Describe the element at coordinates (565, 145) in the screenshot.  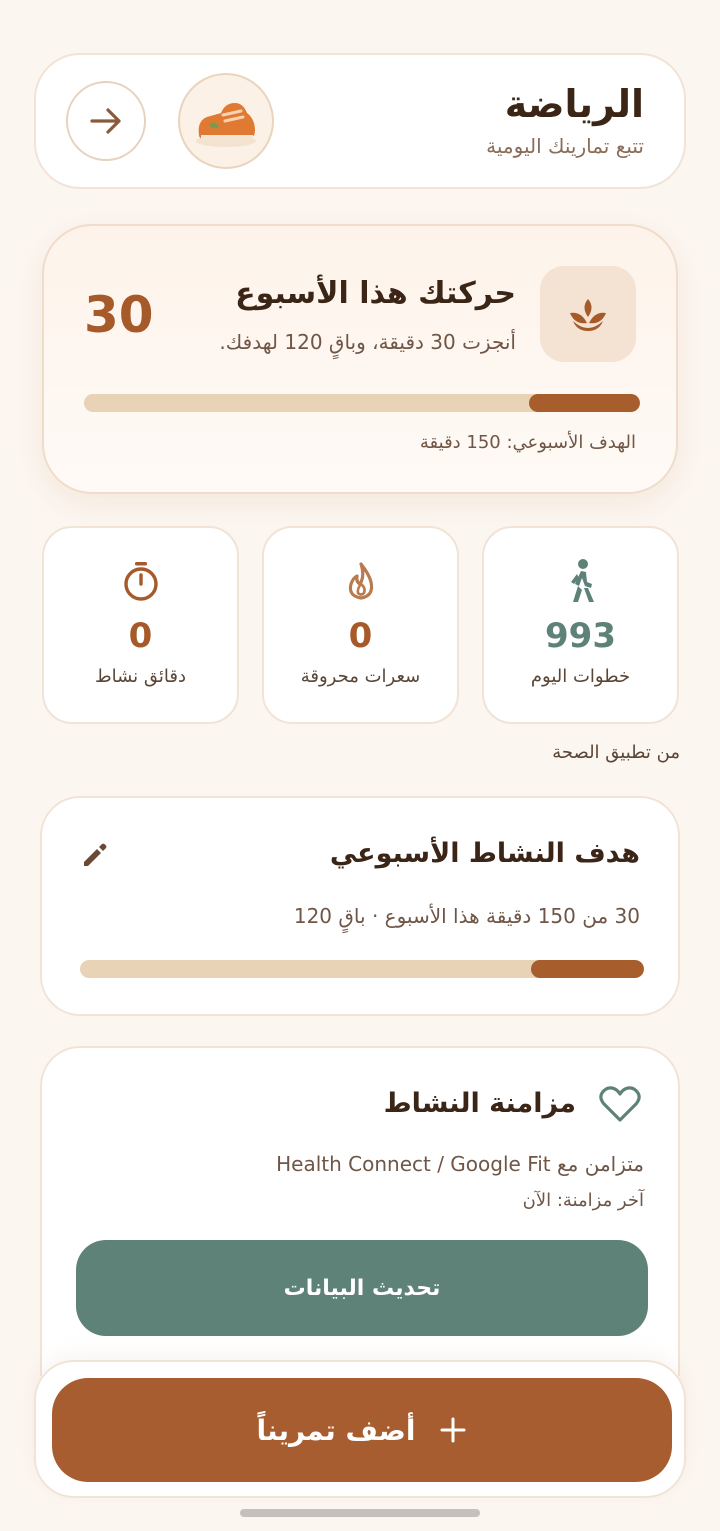
I see `page-subtitle: تتبع تمارينك اليومية` at that location.